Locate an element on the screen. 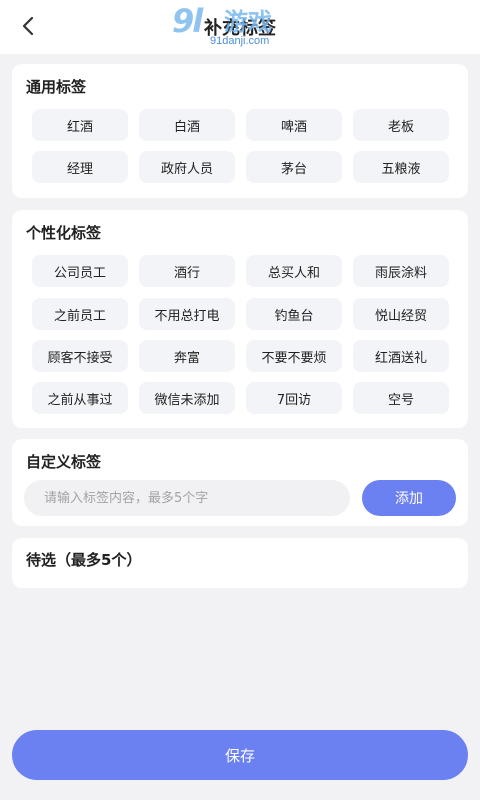  tag-personal: 雨辰涂料 is located at coordinates (401, 271).